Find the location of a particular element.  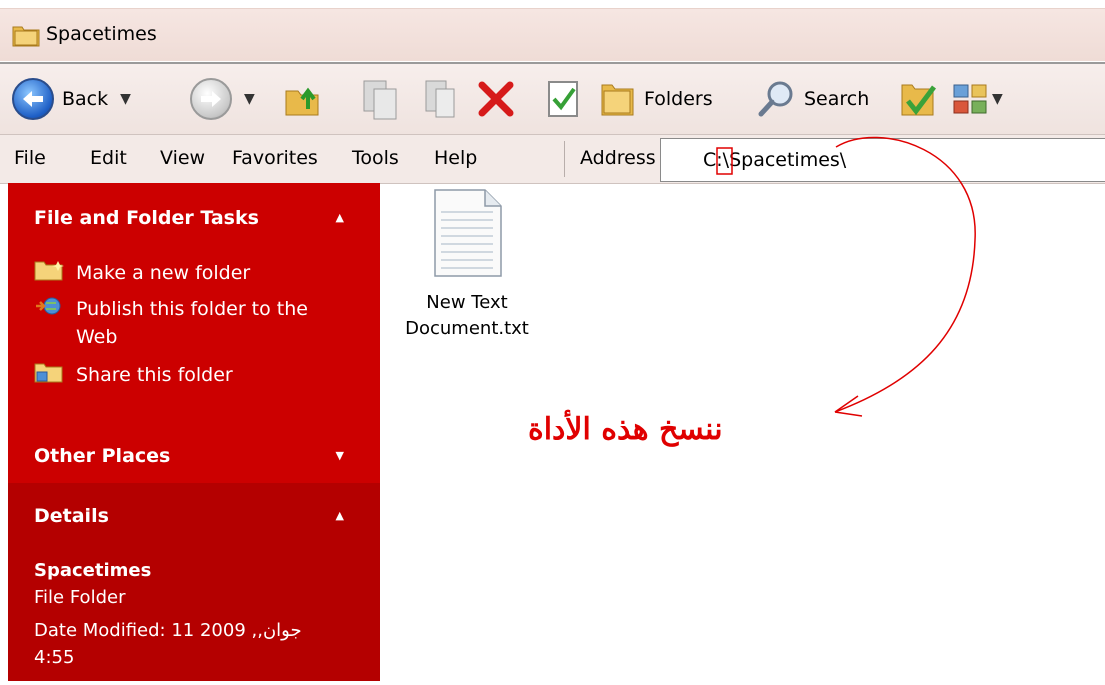

up-folder-icon is located at coordinates (302, 101).